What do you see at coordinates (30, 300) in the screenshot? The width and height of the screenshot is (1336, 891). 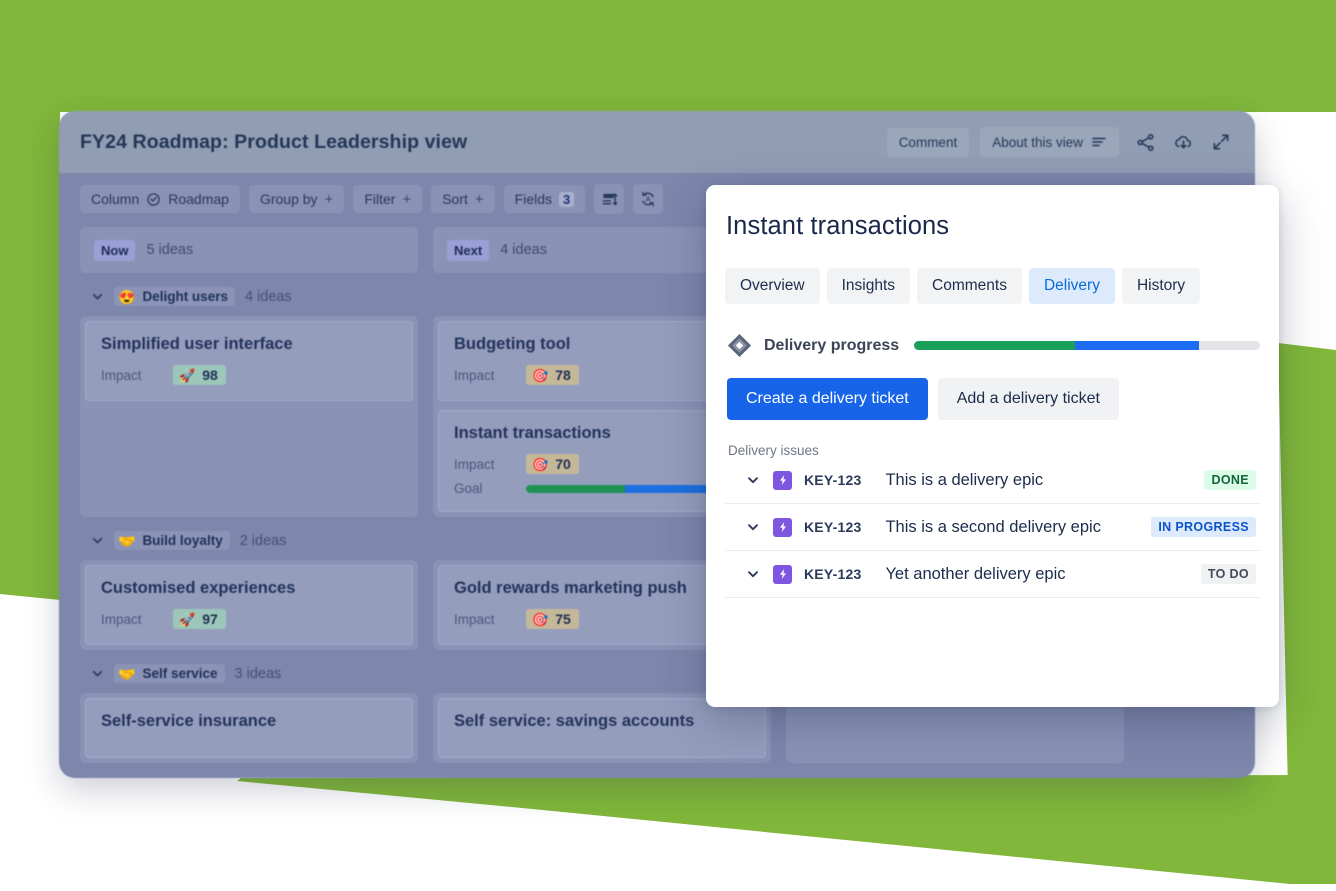 I see `green-shape-left` at bounding box center [30, 300].